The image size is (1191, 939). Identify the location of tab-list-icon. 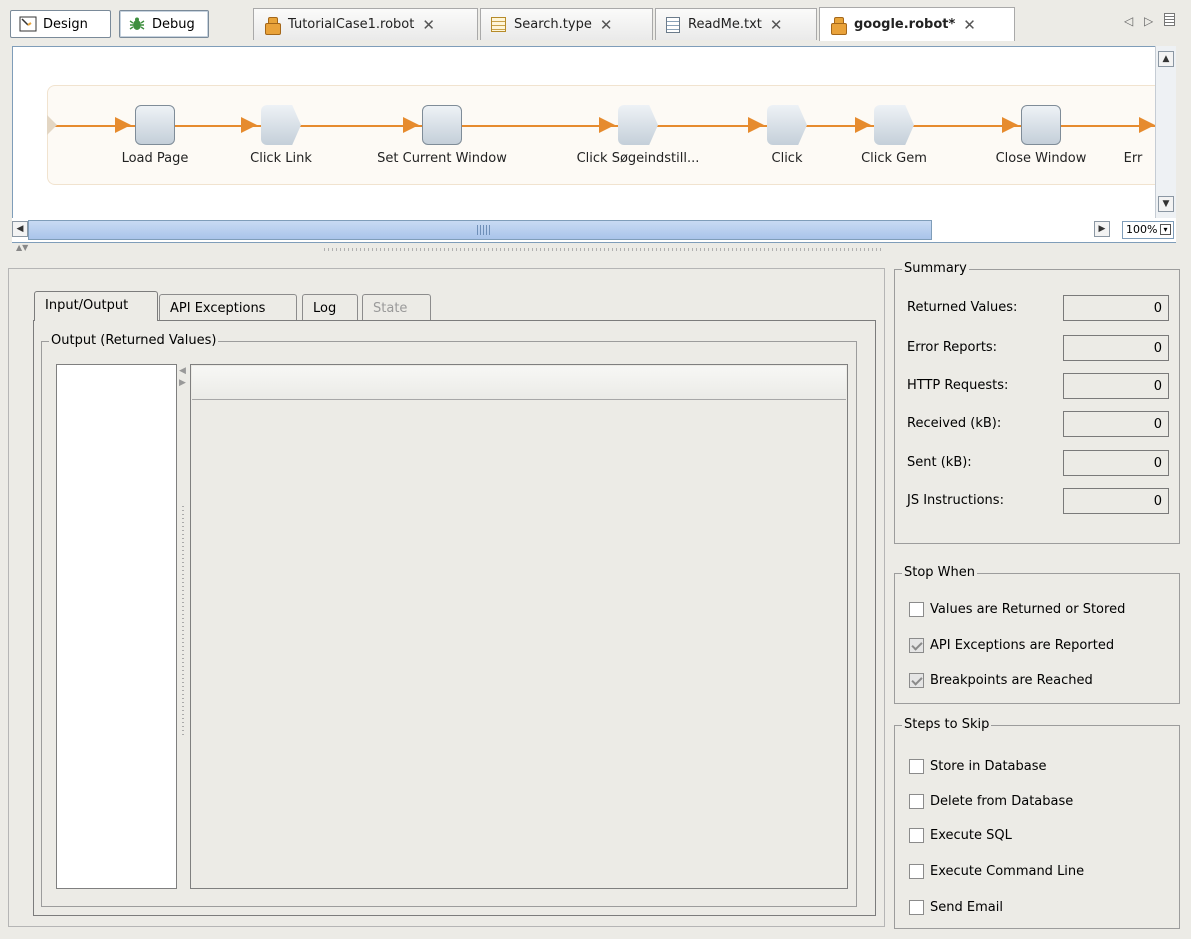
(1169, 19).